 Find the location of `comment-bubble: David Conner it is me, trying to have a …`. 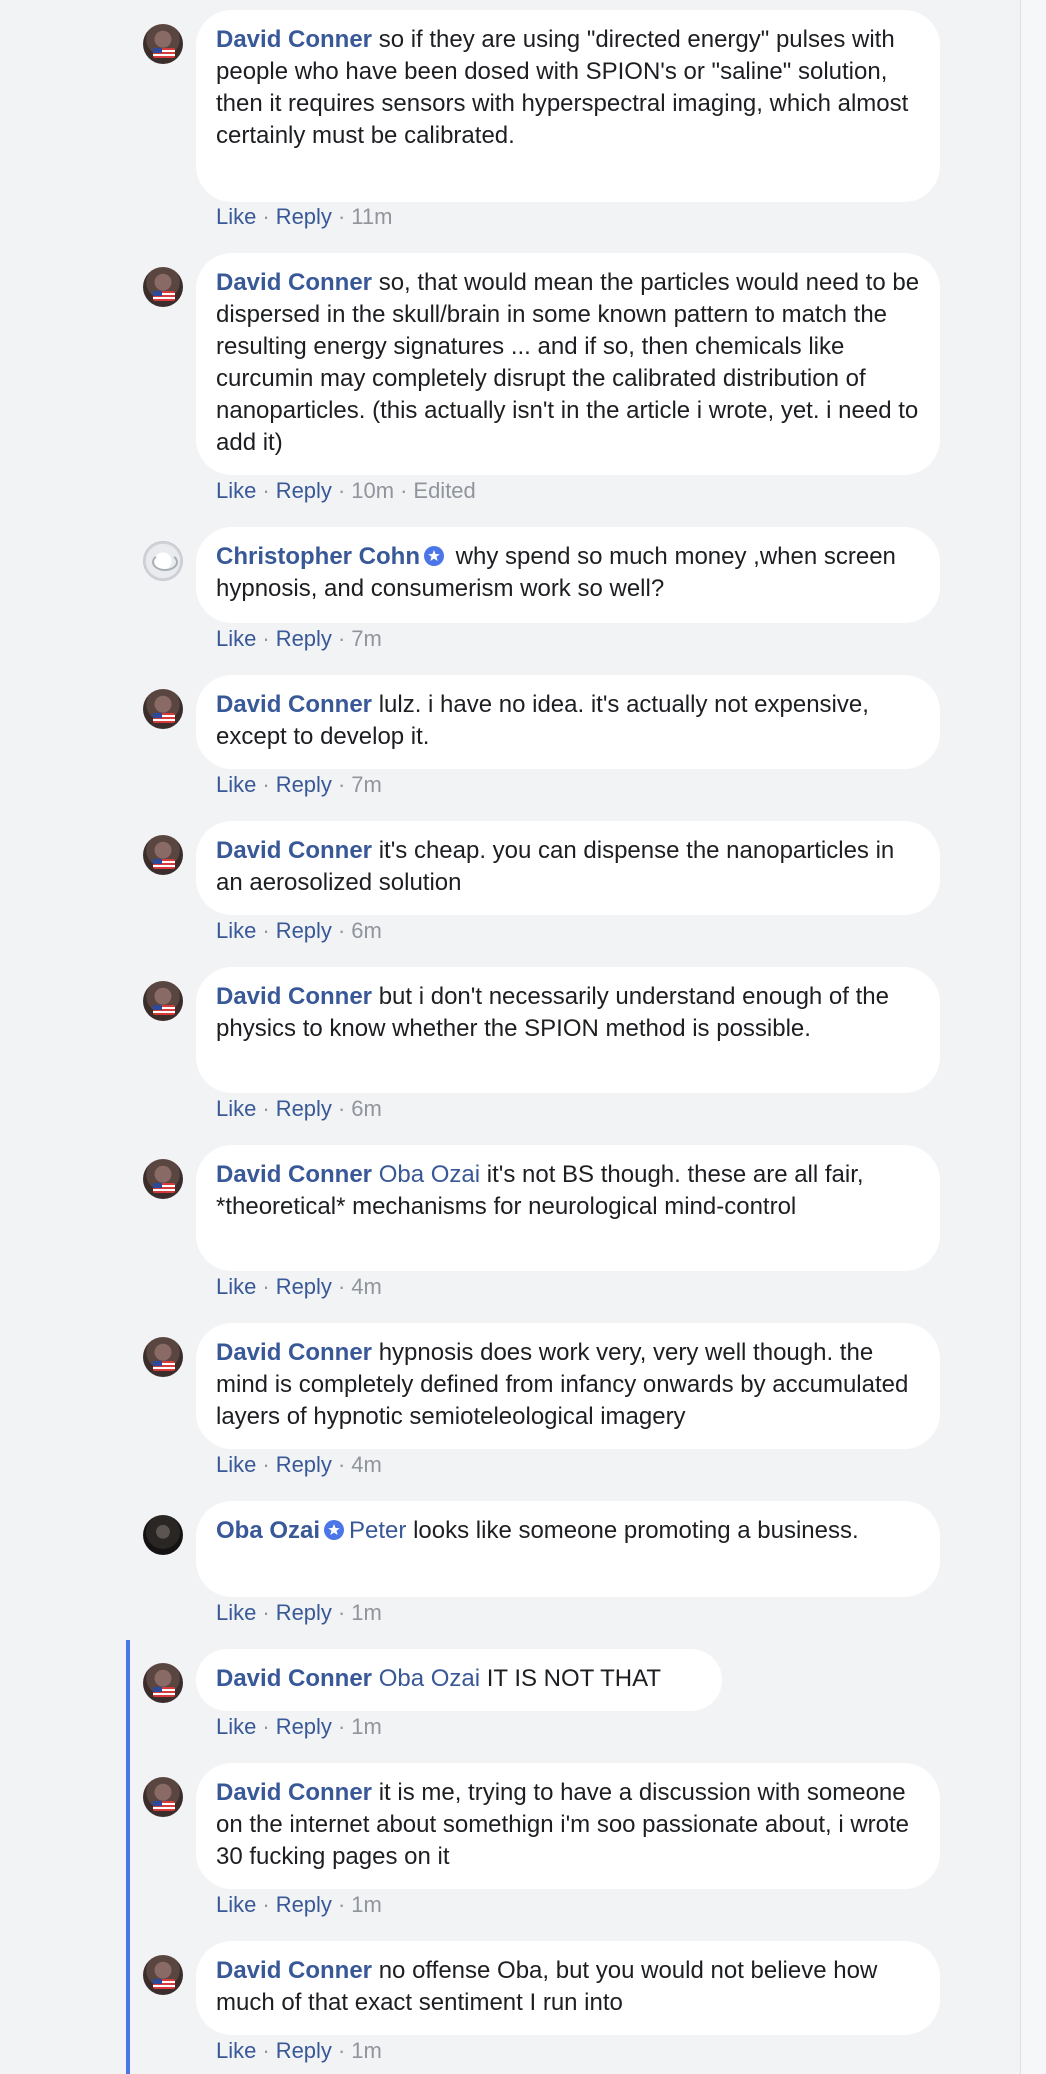

comment-bubble: David Conner it is me, trying to have a … is located at coordinates (568, 1826).